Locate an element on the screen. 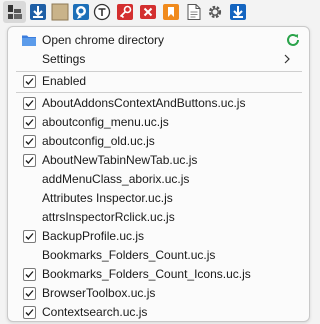  chevron-right-icon is located at coordinates (287, 59).